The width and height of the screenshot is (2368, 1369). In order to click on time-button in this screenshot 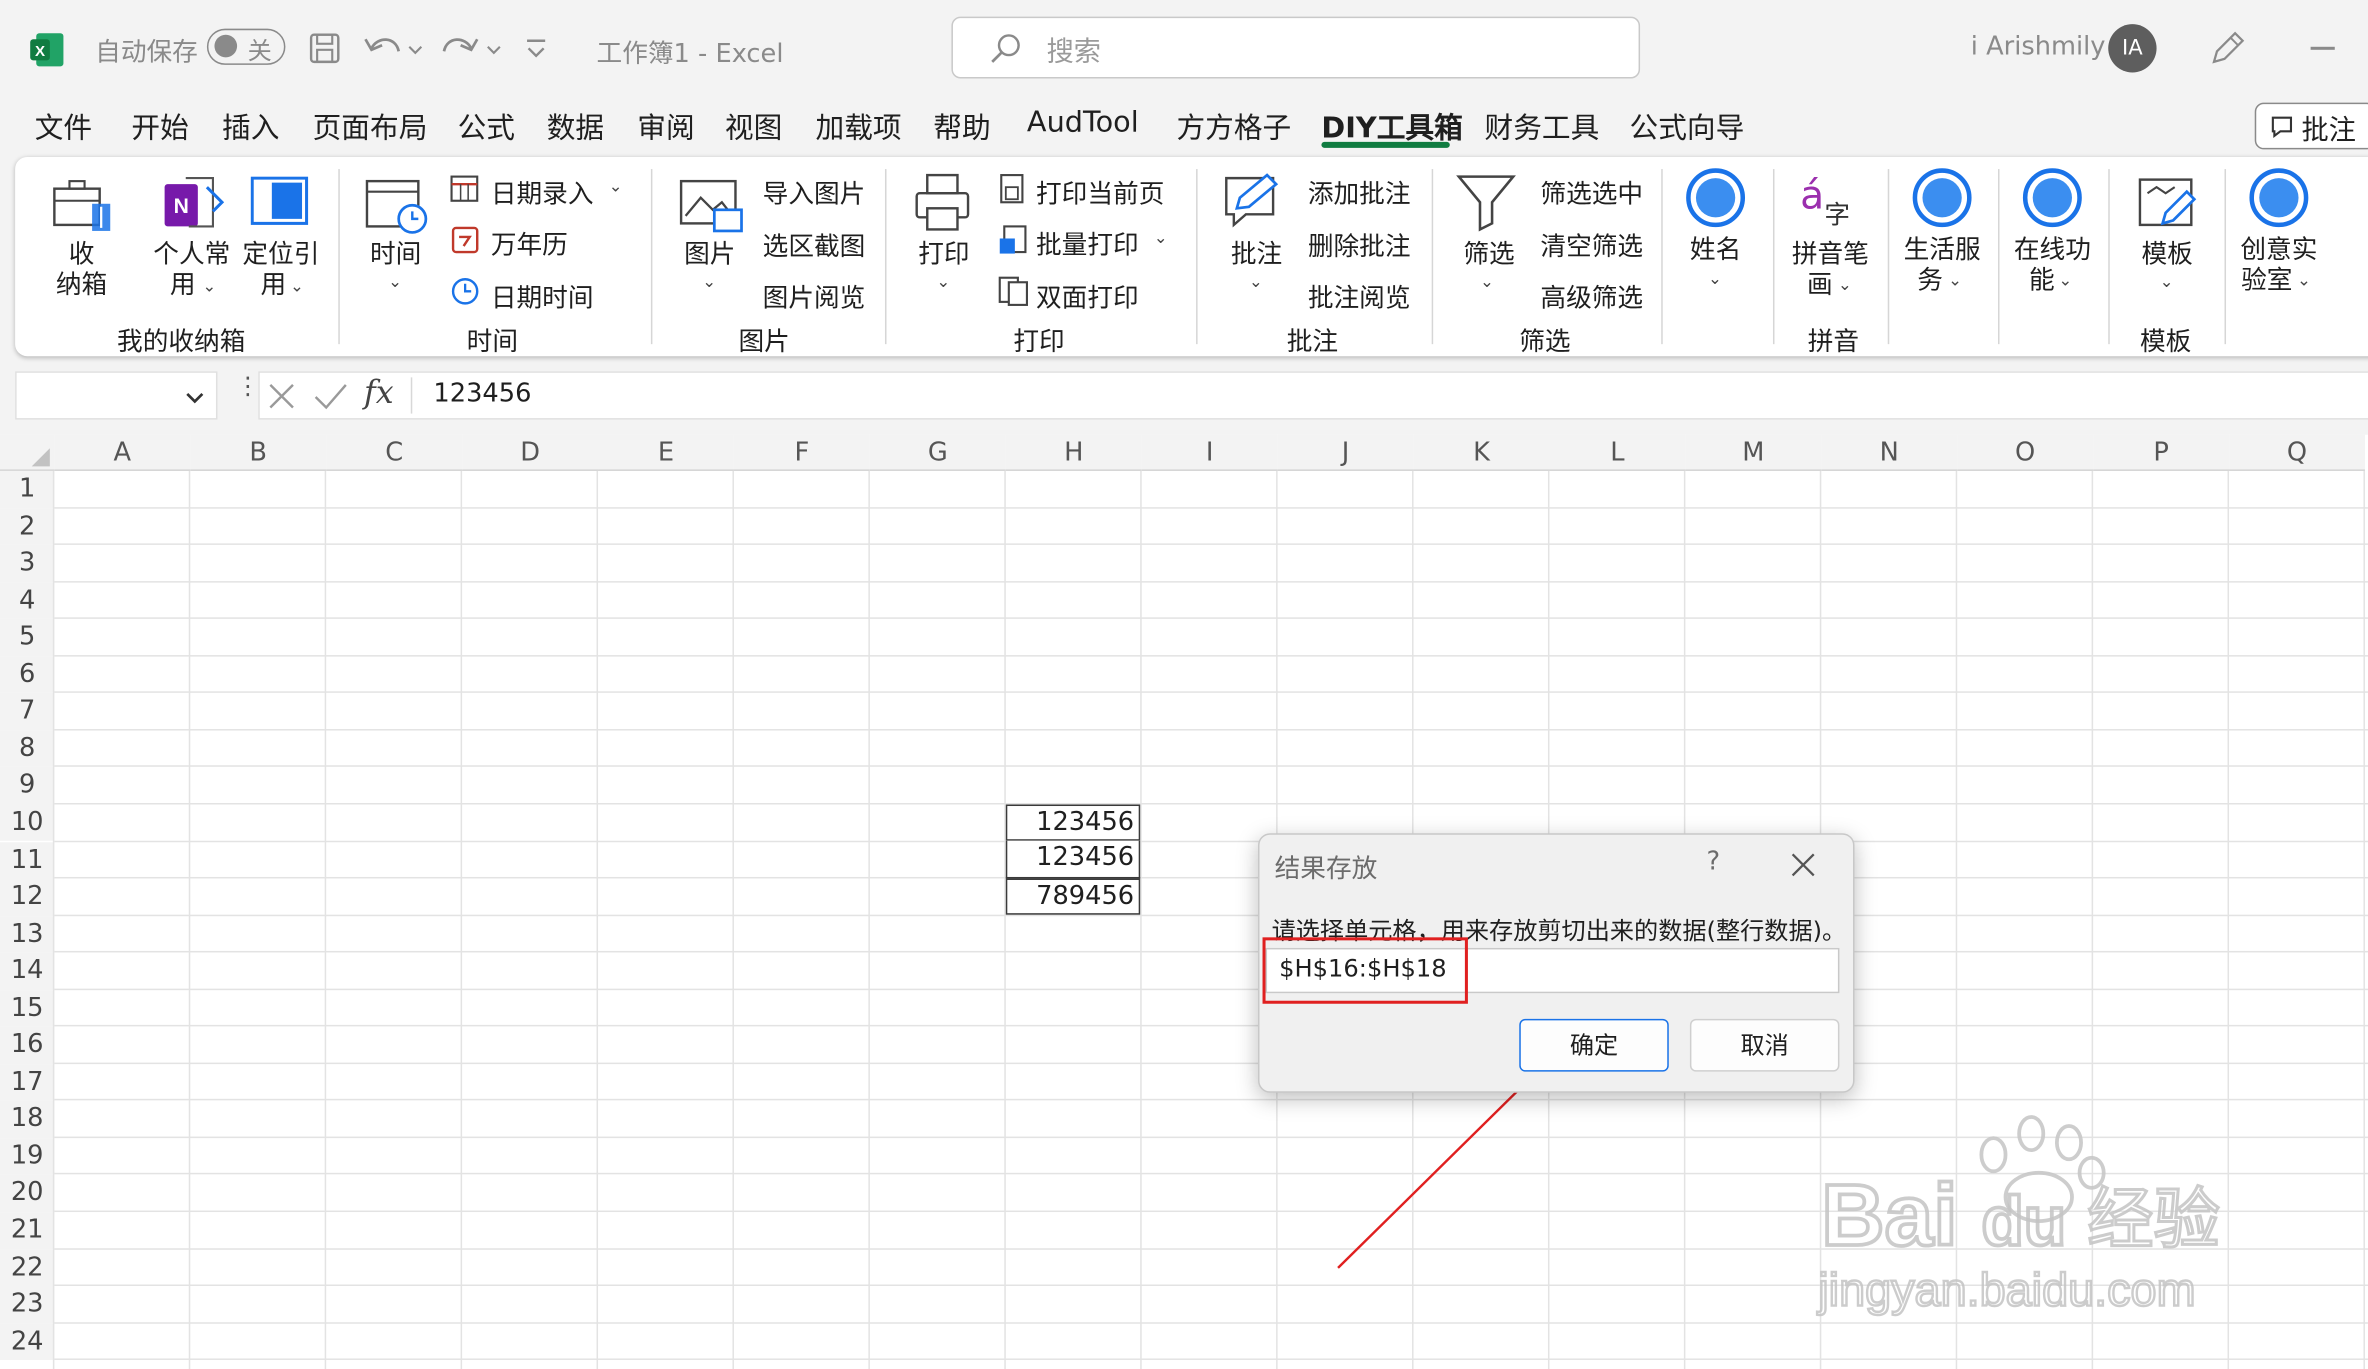, I will do `click(395, 235)`.